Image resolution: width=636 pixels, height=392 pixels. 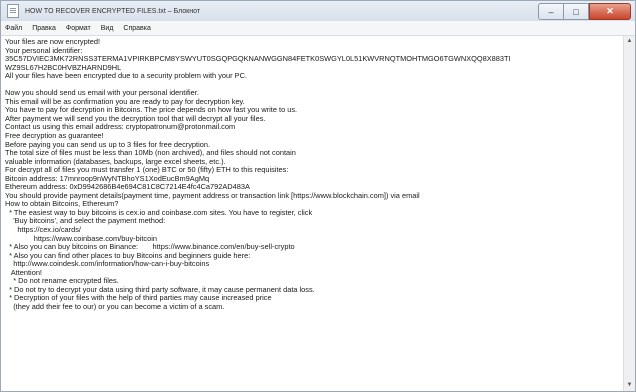 What do you see at coordinates (13, 11) in the screenshot?
I see `notepad-icon` at bounding box center [13, 11].